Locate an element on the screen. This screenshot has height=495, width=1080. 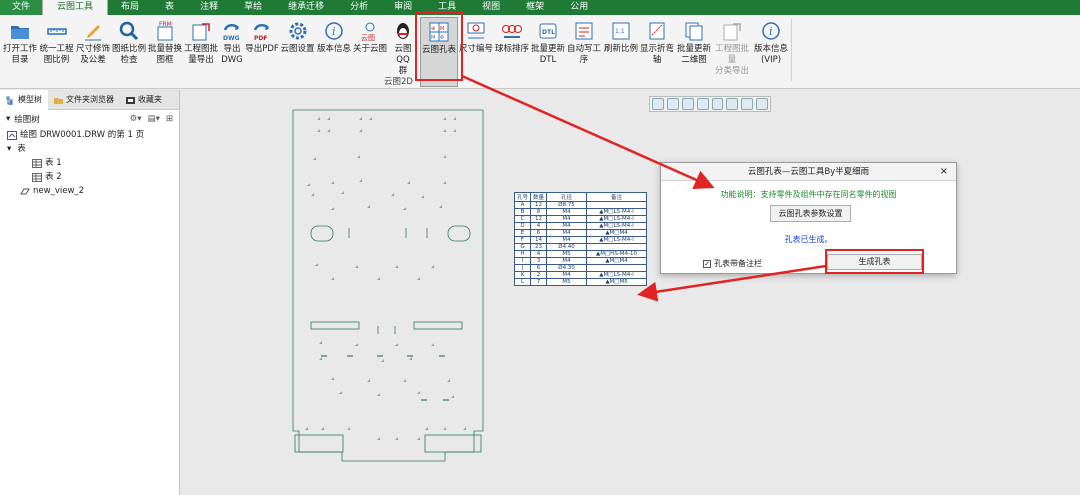
header-note: 备注 is located at coordinates (617, 197).